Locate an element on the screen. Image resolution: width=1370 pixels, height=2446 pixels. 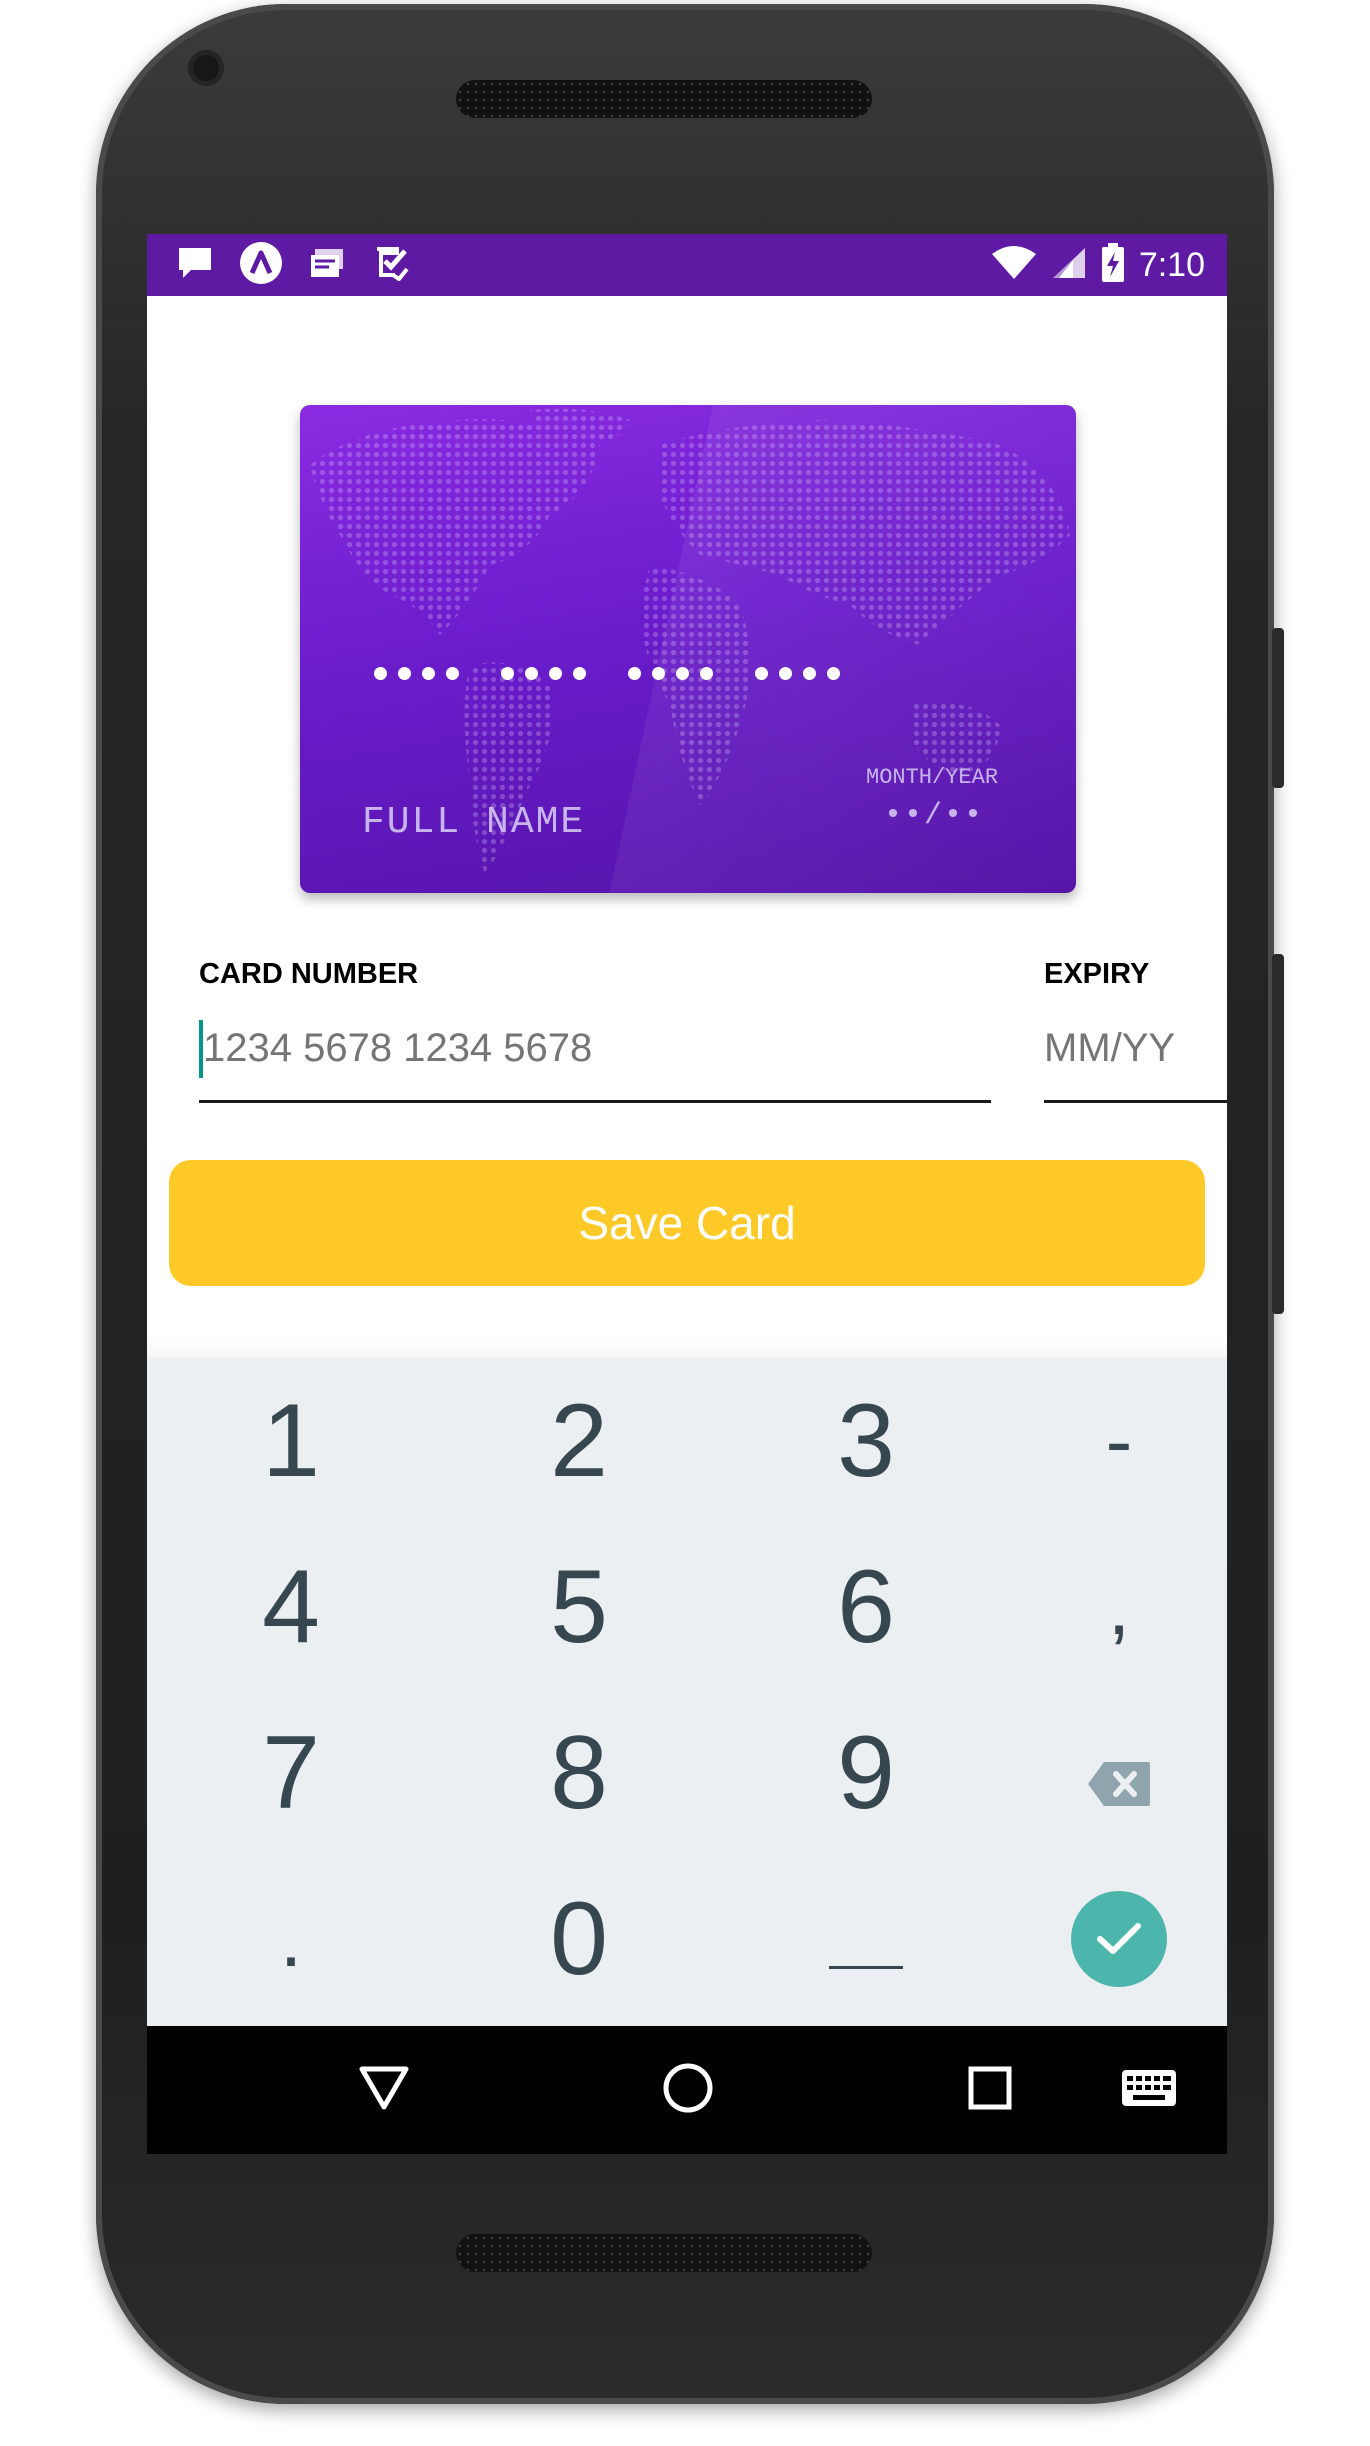
back-icon is located at coordinates (384, 2090).